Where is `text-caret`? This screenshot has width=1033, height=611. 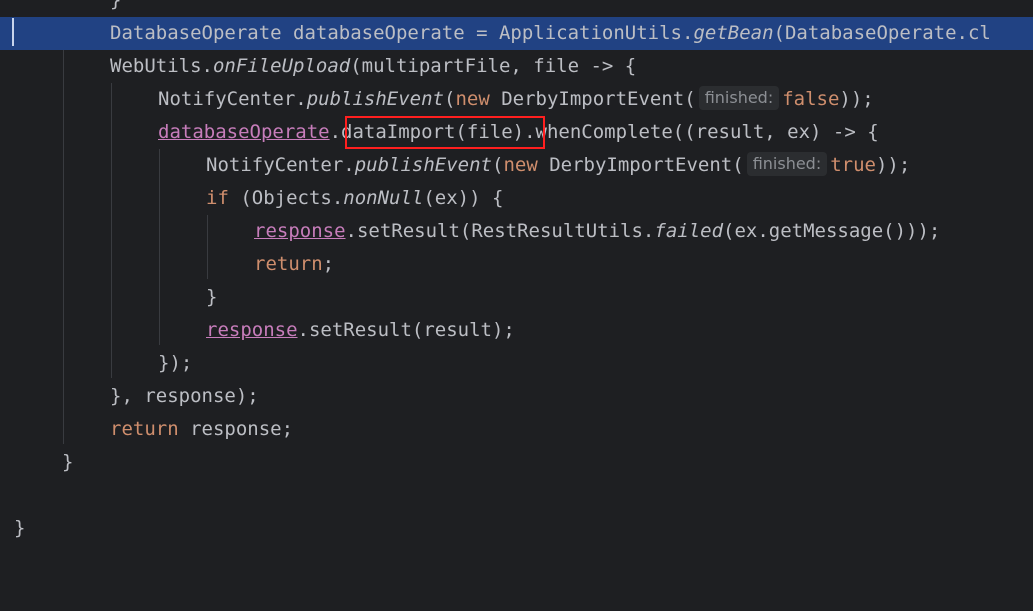
text-caret is located at coordinates (13, 32).